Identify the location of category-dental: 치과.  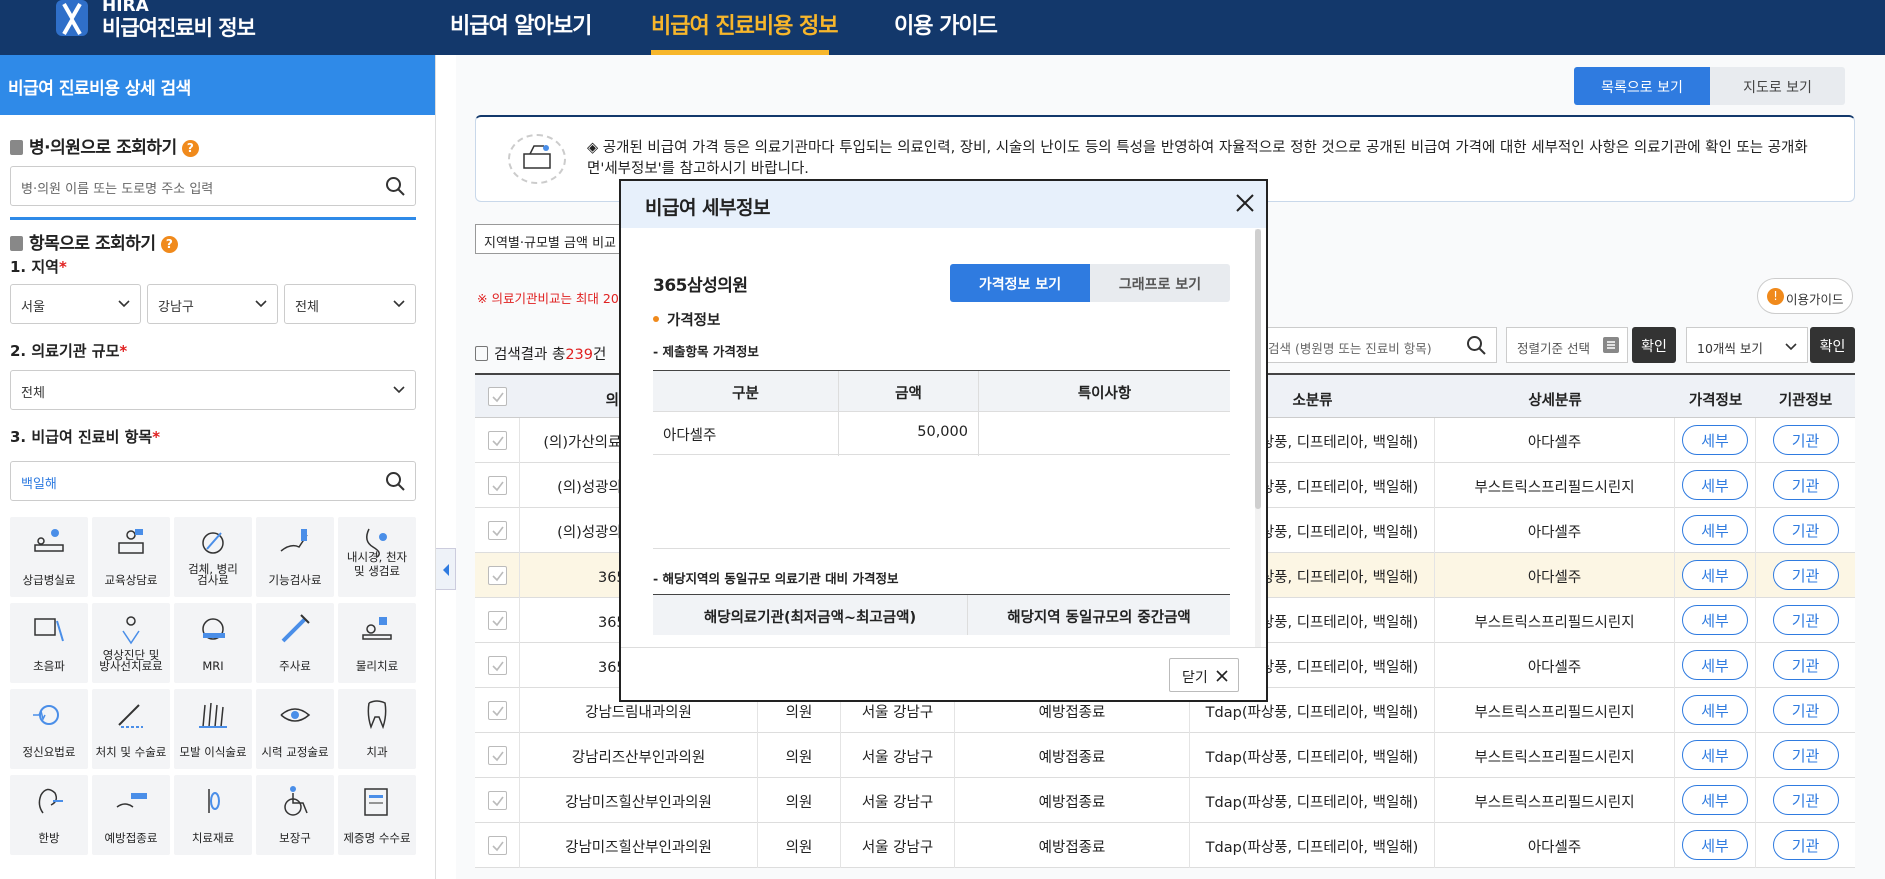
(377, 729).